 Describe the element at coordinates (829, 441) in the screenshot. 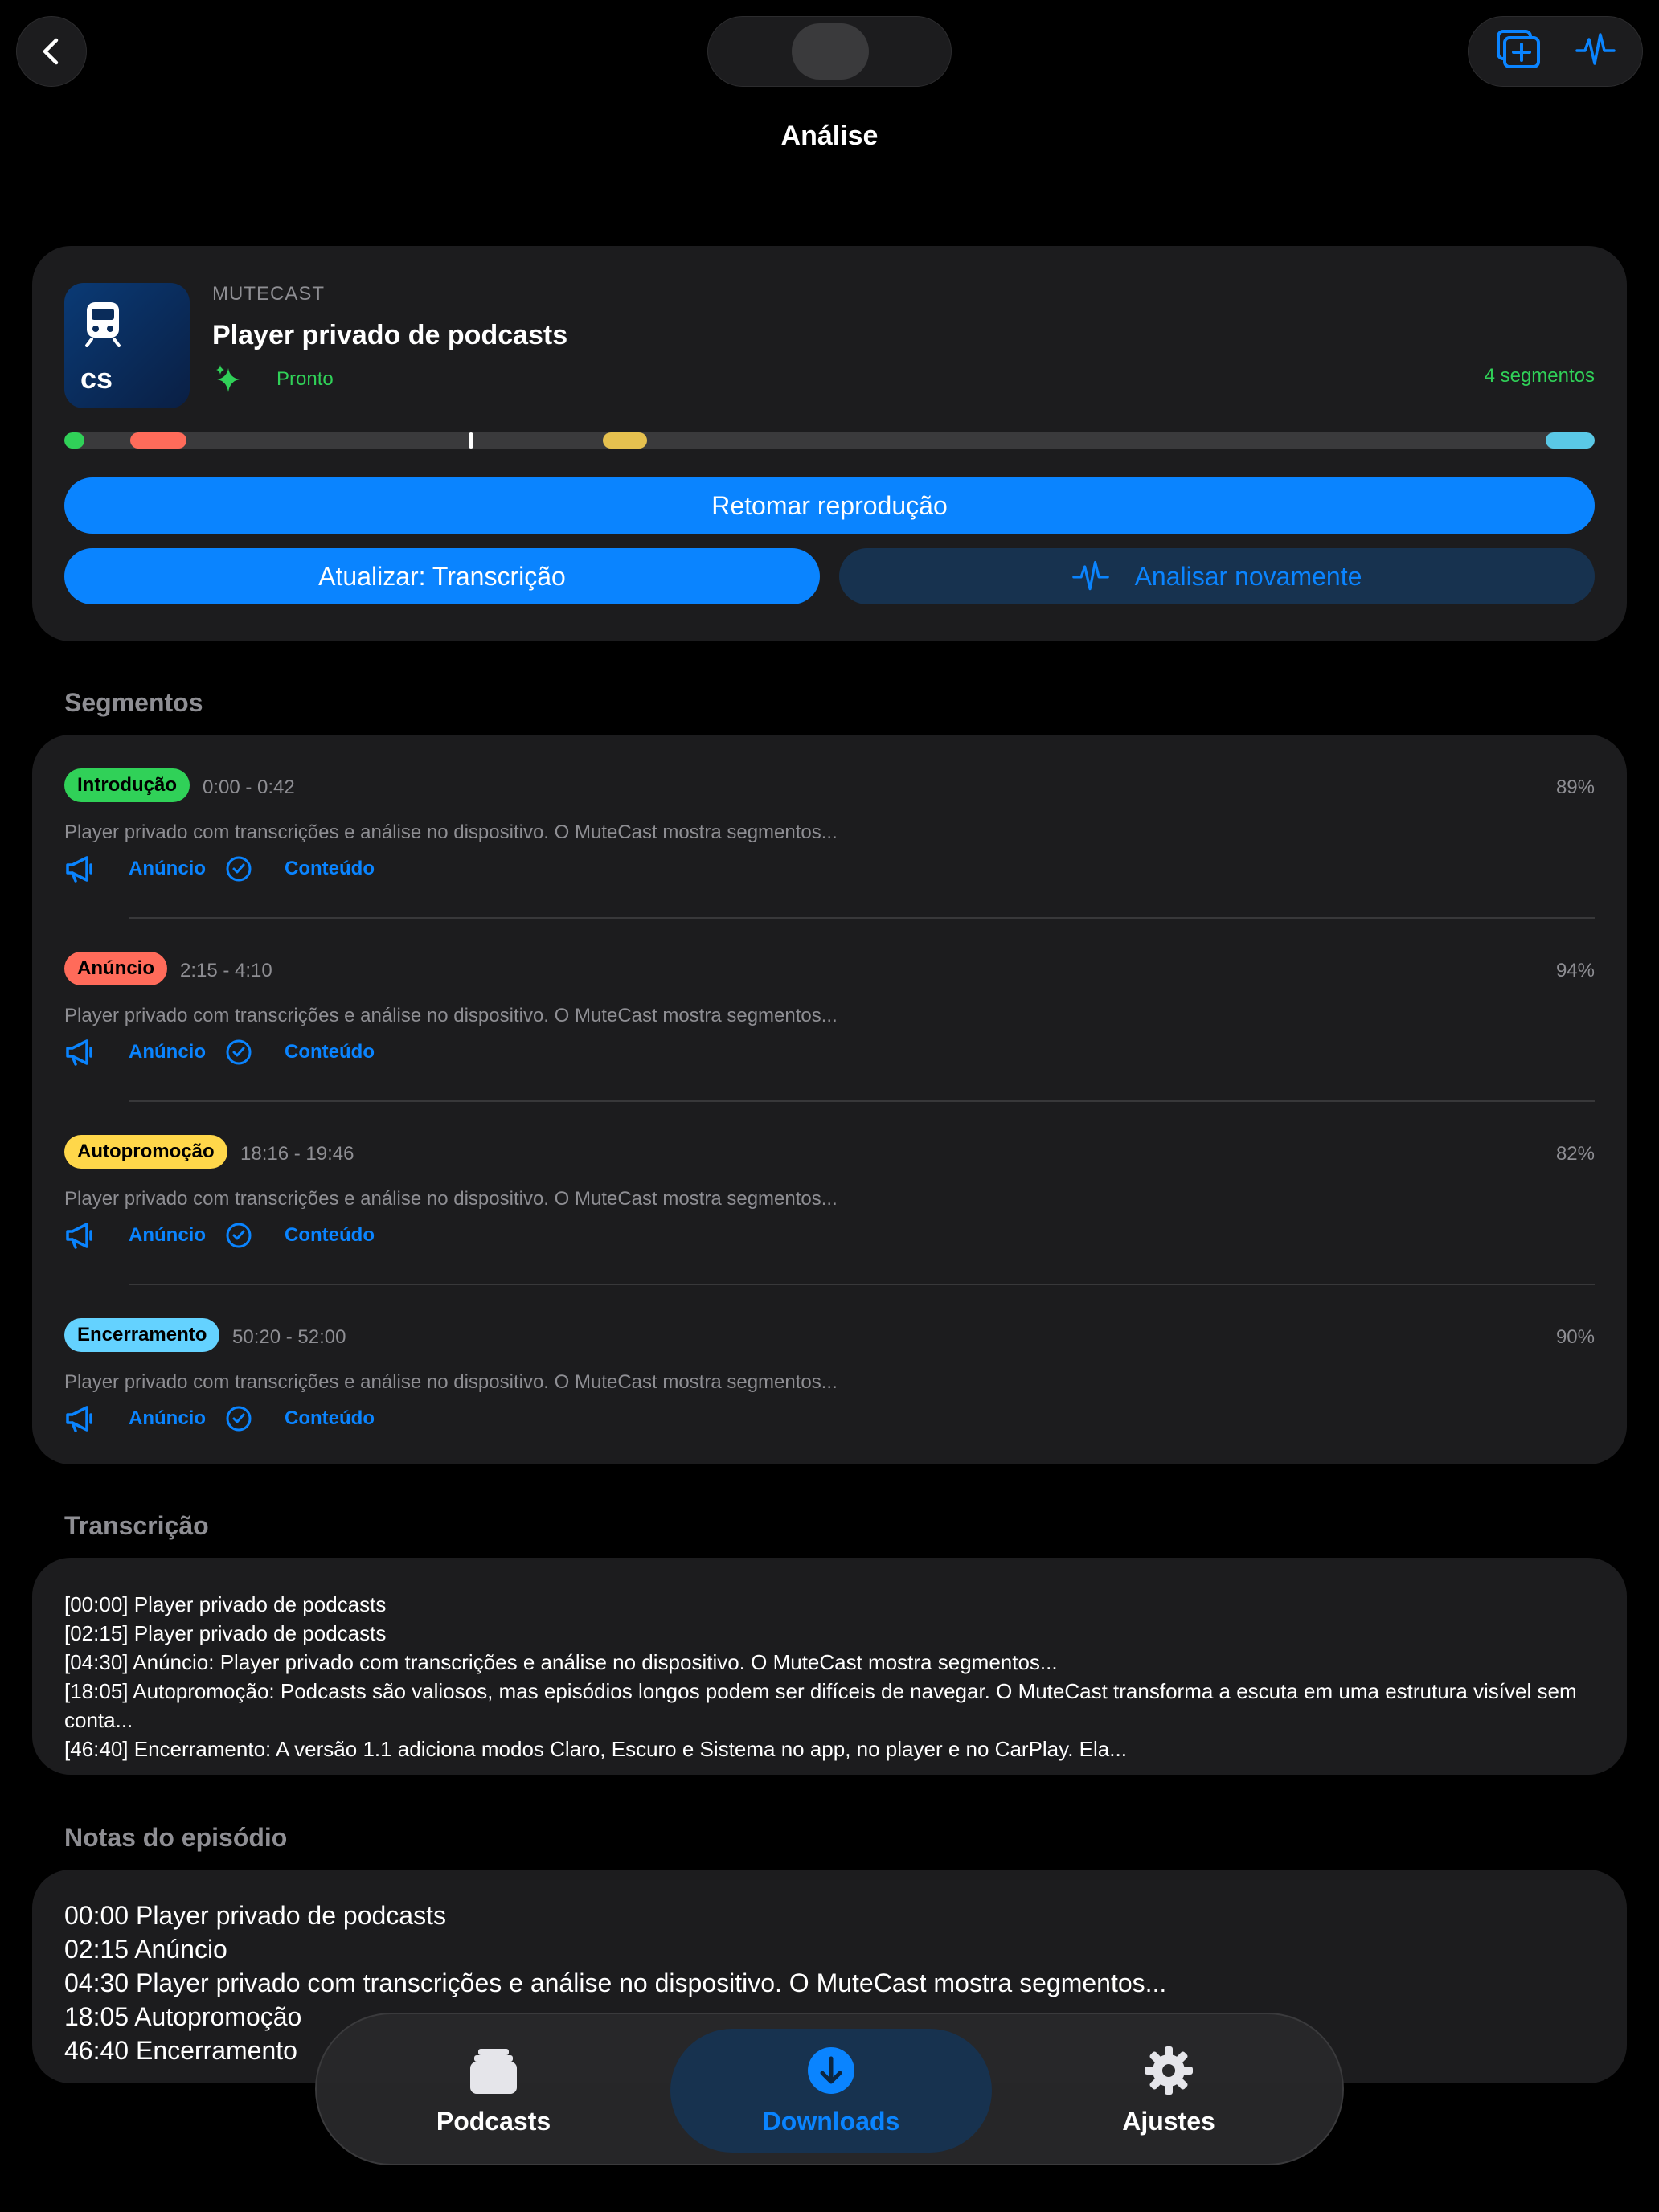

I see `segment-timeline` at that location.